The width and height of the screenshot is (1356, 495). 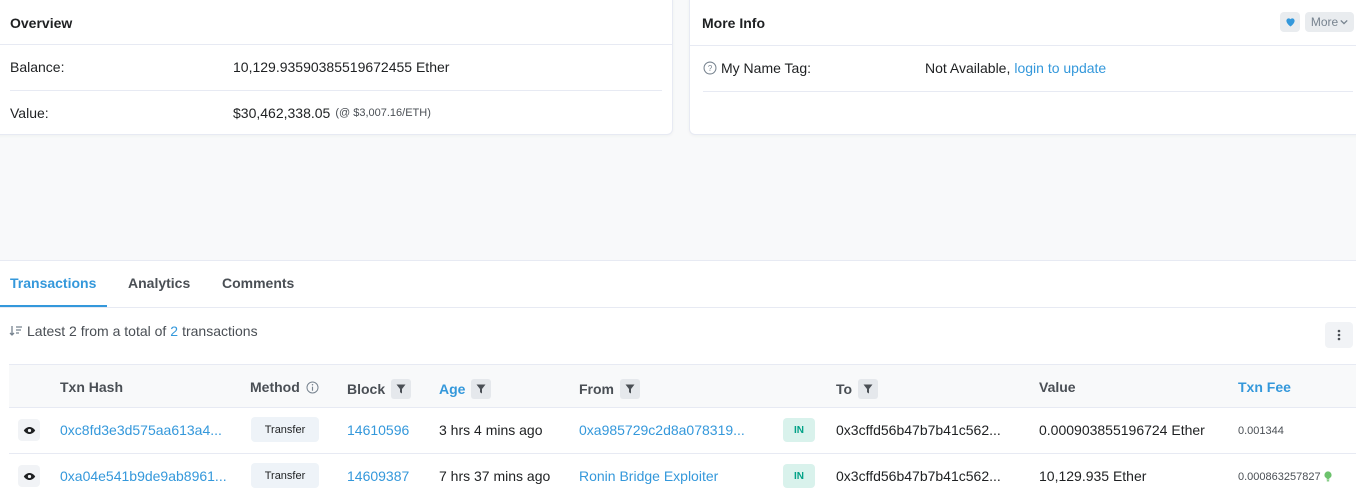 I want to click on name-tag-label-row: ? My Name Tag:, so click(x=757, y=68).